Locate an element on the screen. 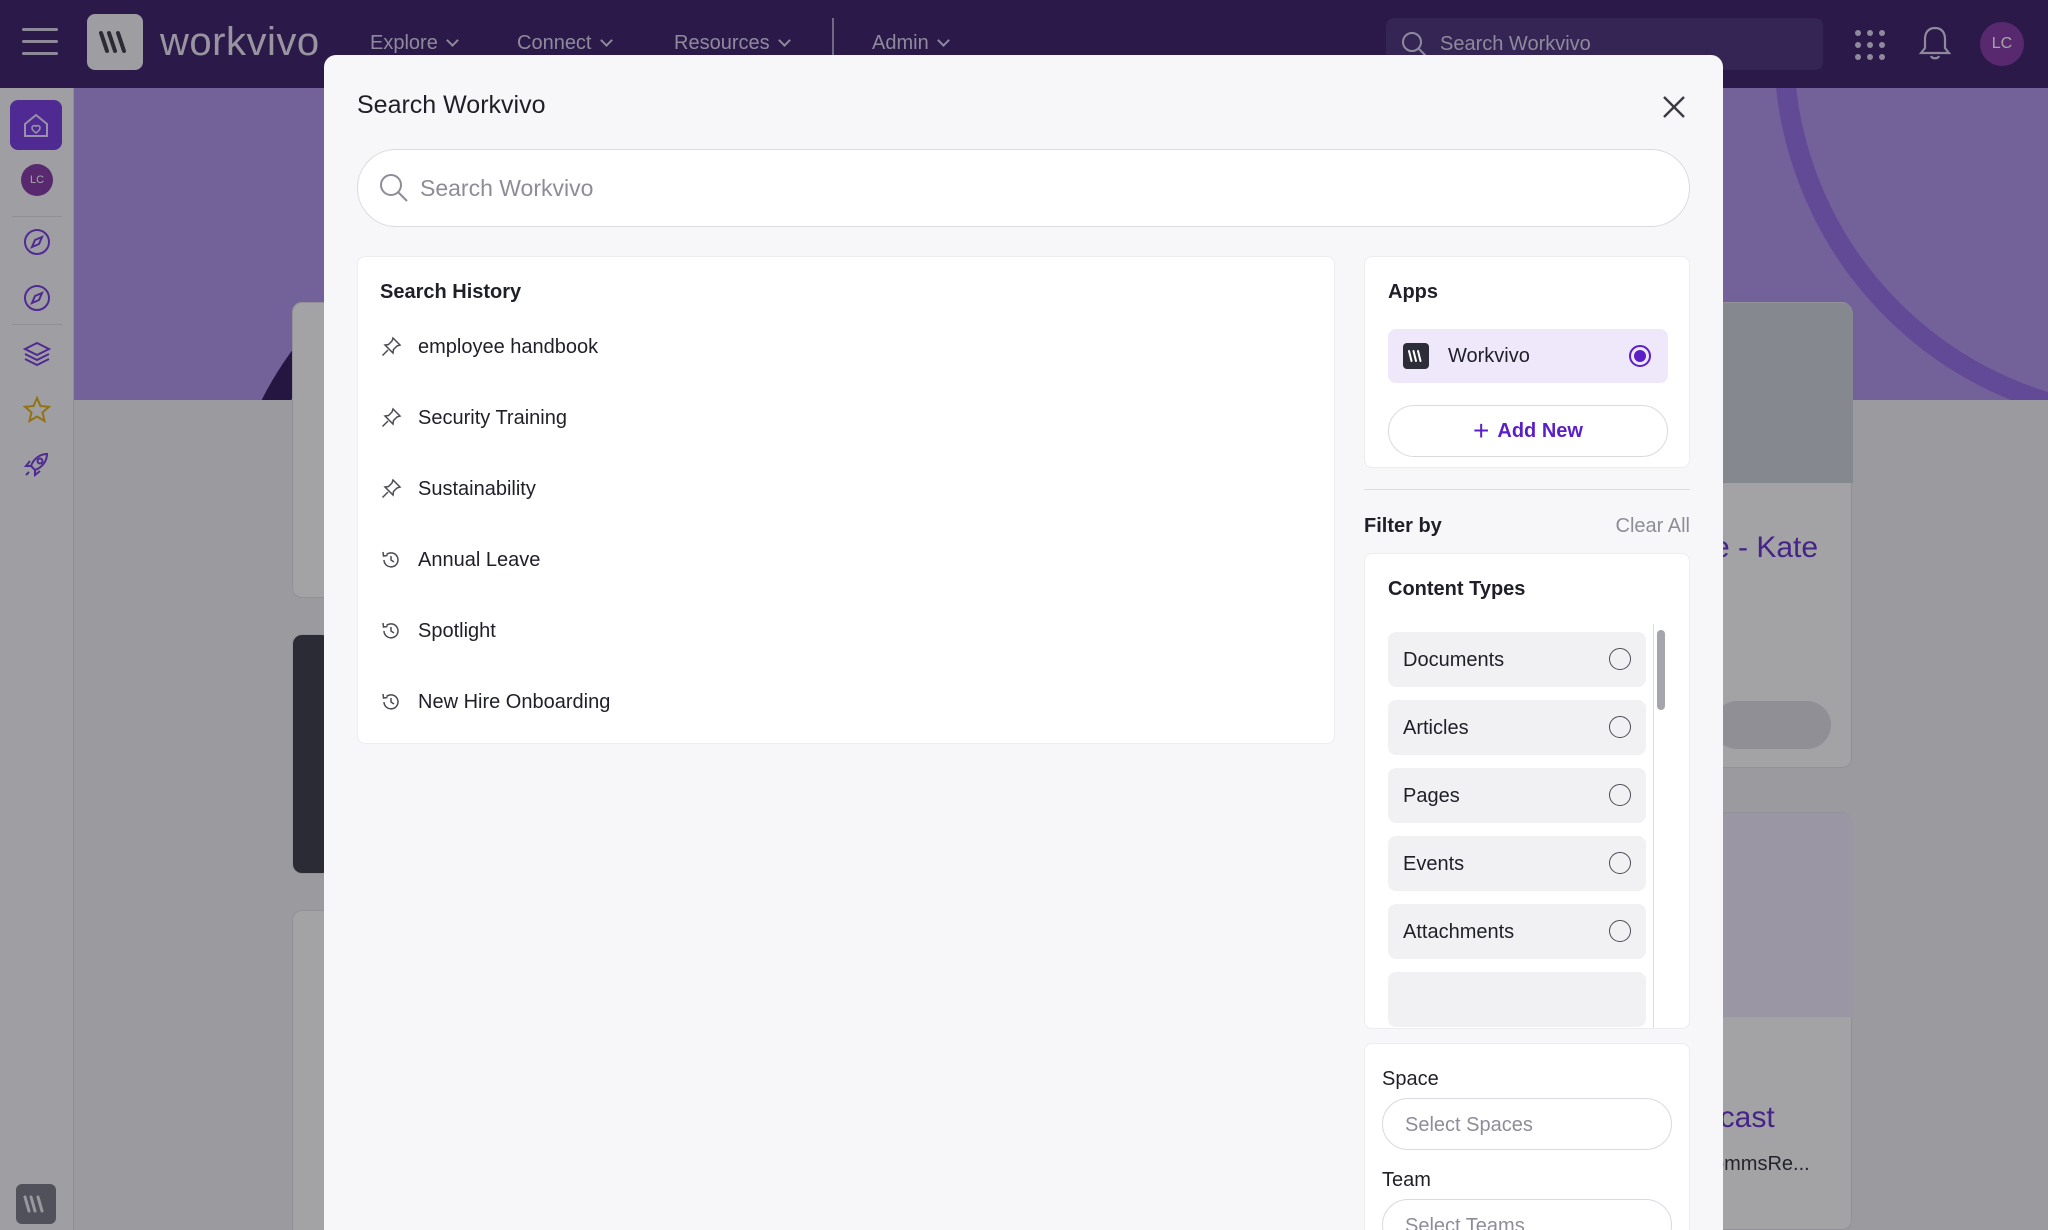 This screenshot has width=2048, height=1230. search-field is located at coordinates (1023, 188).